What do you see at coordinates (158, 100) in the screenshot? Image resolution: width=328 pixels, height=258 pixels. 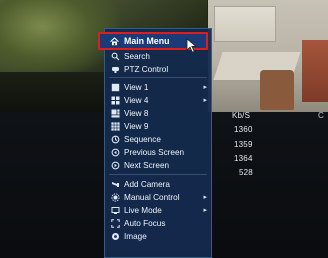 I see `menu-item-view-4: View 4 ▸` at bounding box center [158, 100].